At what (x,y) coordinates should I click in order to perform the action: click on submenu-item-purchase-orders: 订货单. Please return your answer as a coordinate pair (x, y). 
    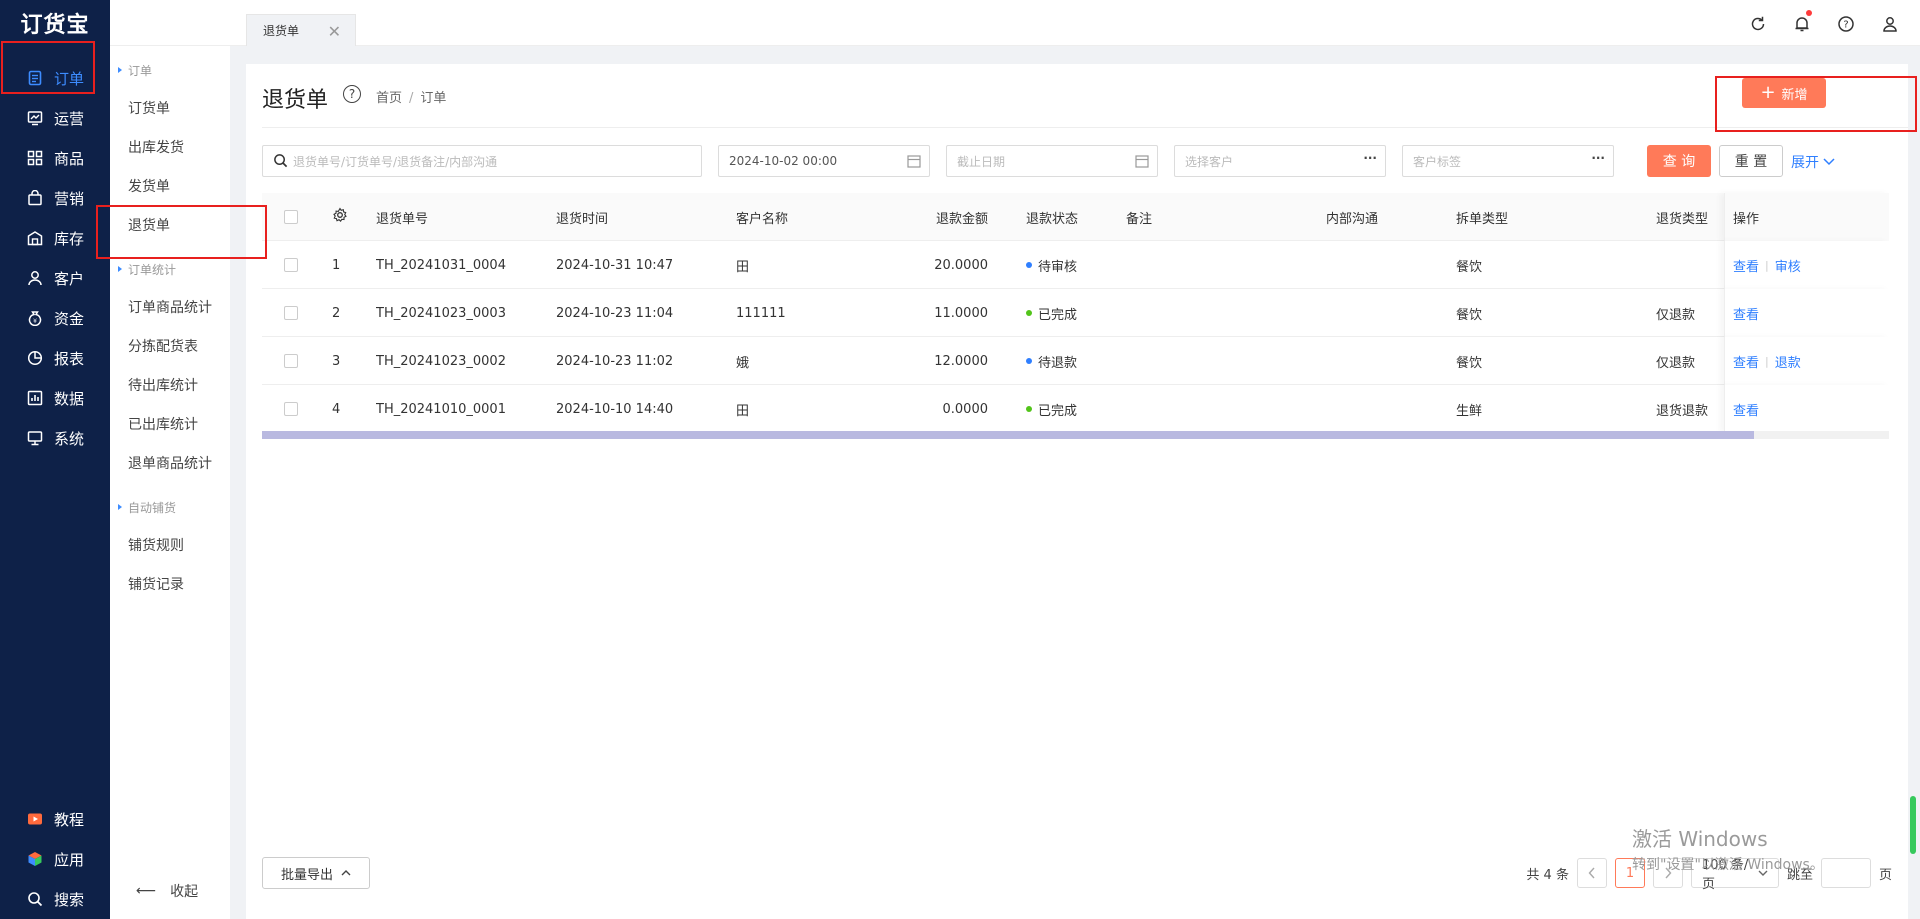
    Looking at the image, I should click on (170, 108).